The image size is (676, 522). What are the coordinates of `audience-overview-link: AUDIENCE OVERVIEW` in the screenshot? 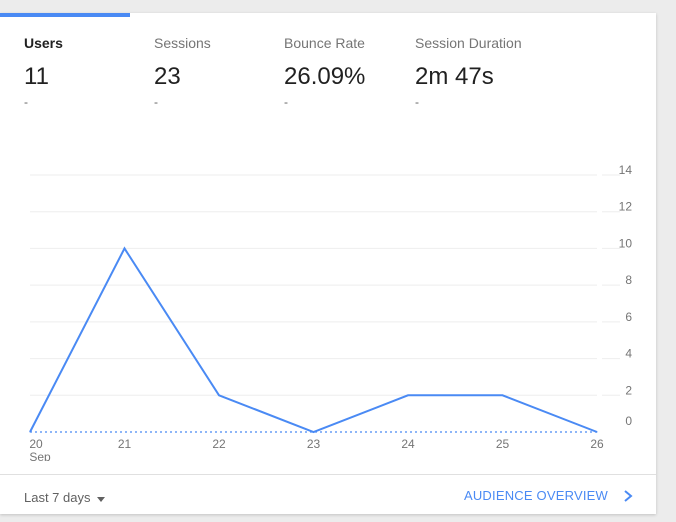 It's located at (549, 495).